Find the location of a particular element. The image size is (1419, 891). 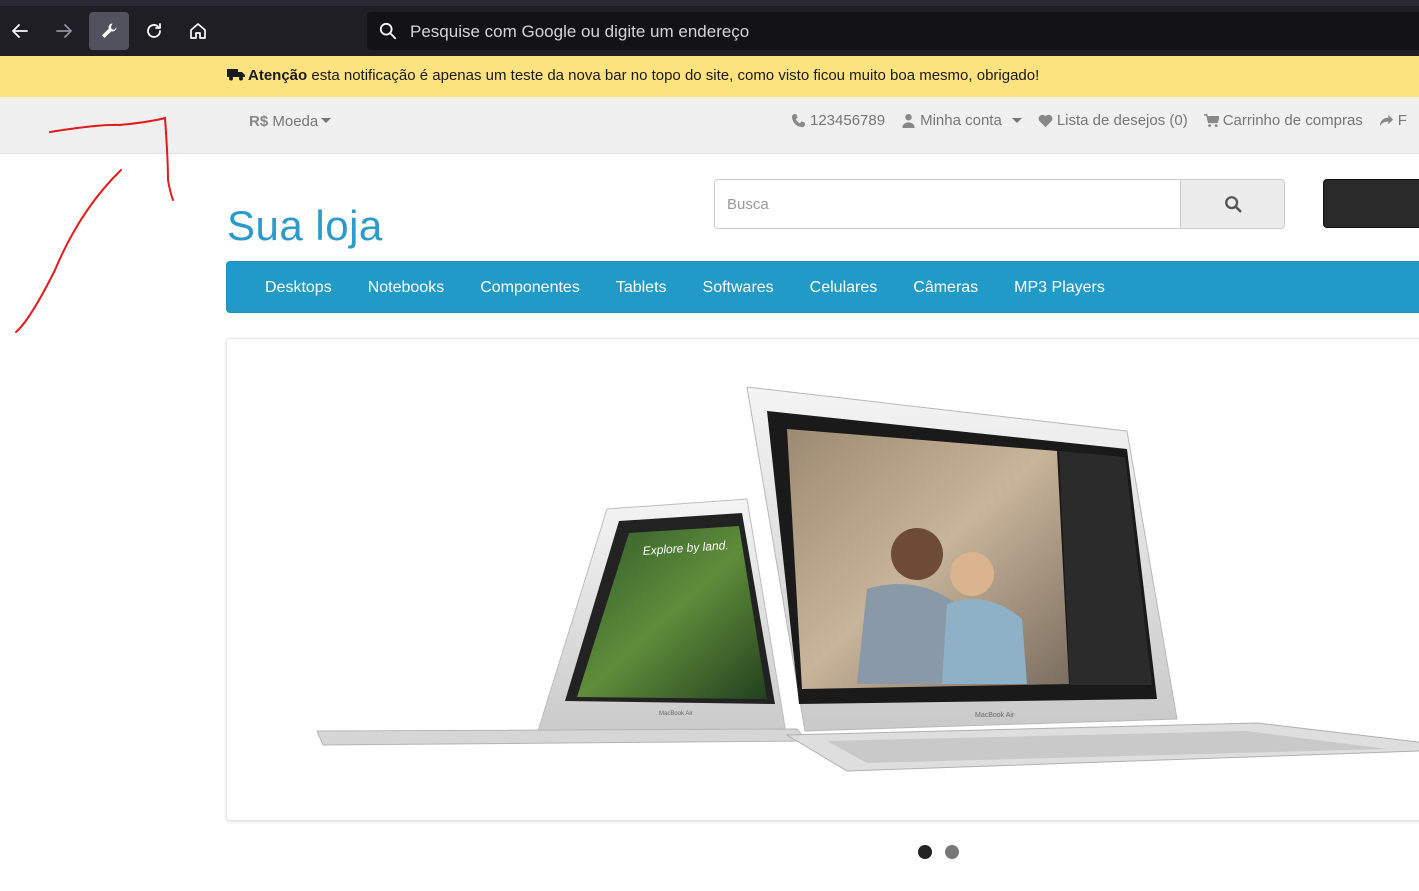

home-icon is located at coordinates (198, 31).